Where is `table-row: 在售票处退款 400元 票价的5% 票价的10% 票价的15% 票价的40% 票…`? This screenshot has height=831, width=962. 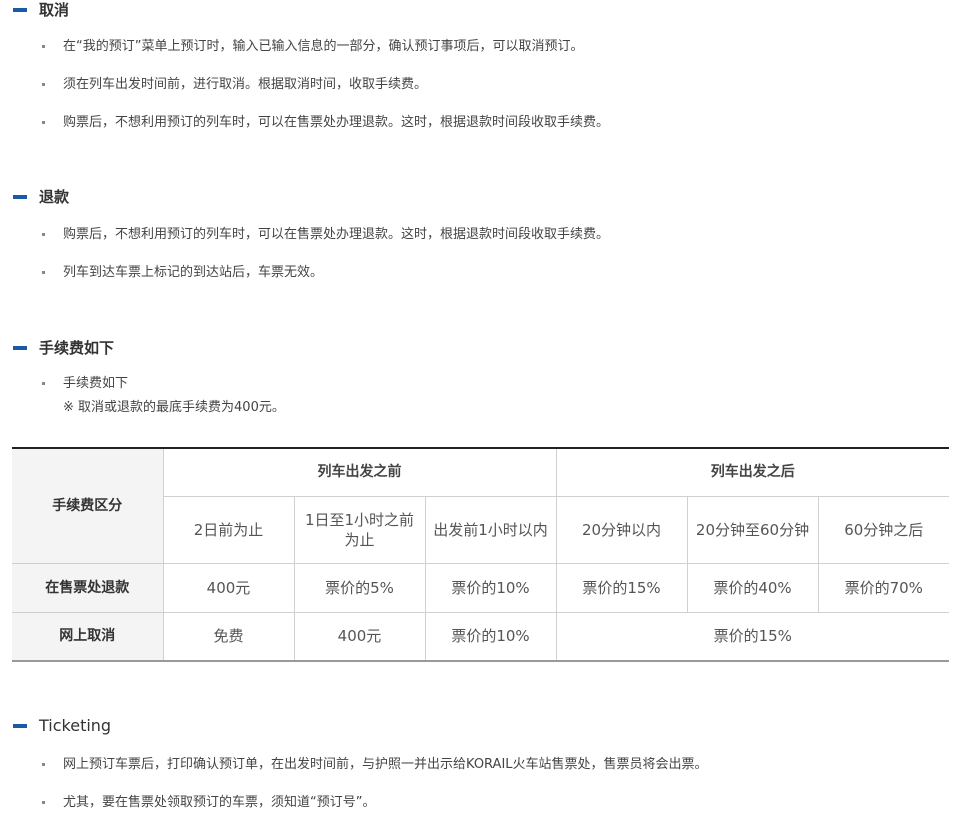 table-row: 在售票处退款 400元 票价的5% 票价的10% 票价的15% 票价的40% 票… is located at coordinates (481, 587).